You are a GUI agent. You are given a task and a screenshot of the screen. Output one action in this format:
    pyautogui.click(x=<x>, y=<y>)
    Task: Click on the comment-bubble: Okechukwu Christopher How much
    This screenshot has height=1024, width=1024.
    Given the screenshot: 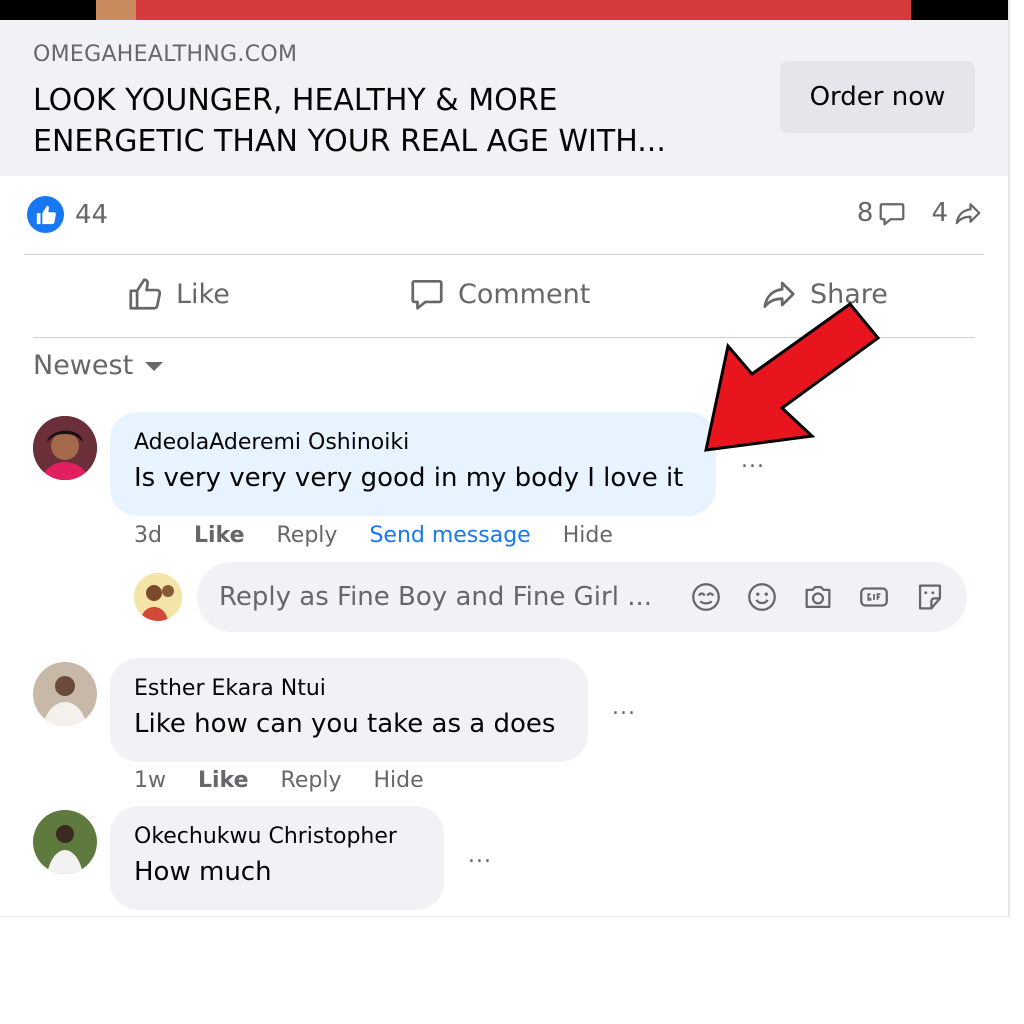 What is the action you would take?
    pyautogui.click(x=277, y=858)
    